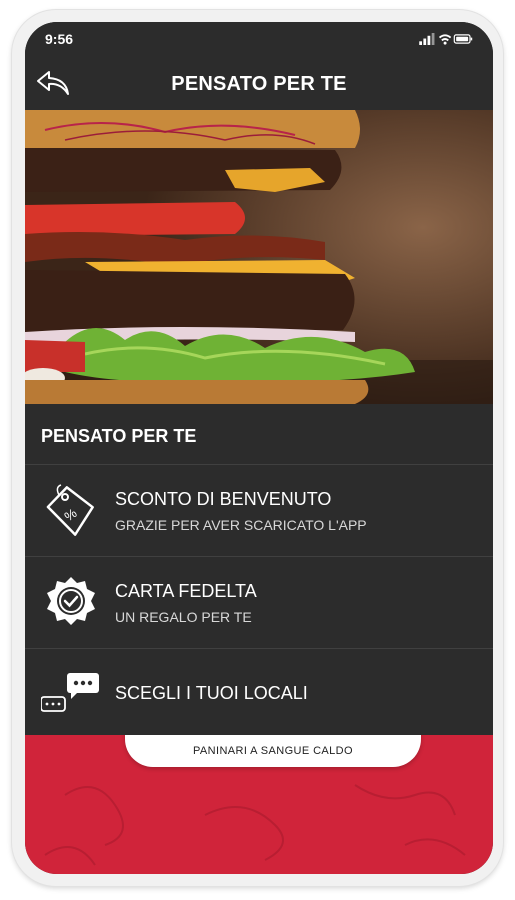 Image resolution: width=515 pixels, height=900 pixels. I want to click on wifi-icon, so click(445, 38).